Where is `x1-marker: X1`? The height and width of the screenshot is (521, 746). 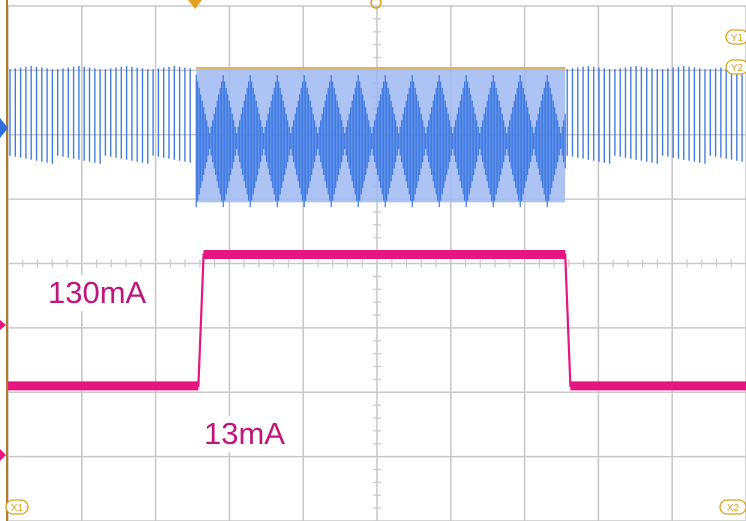
x1-marker: X1 is located at coordinates (17, 507).